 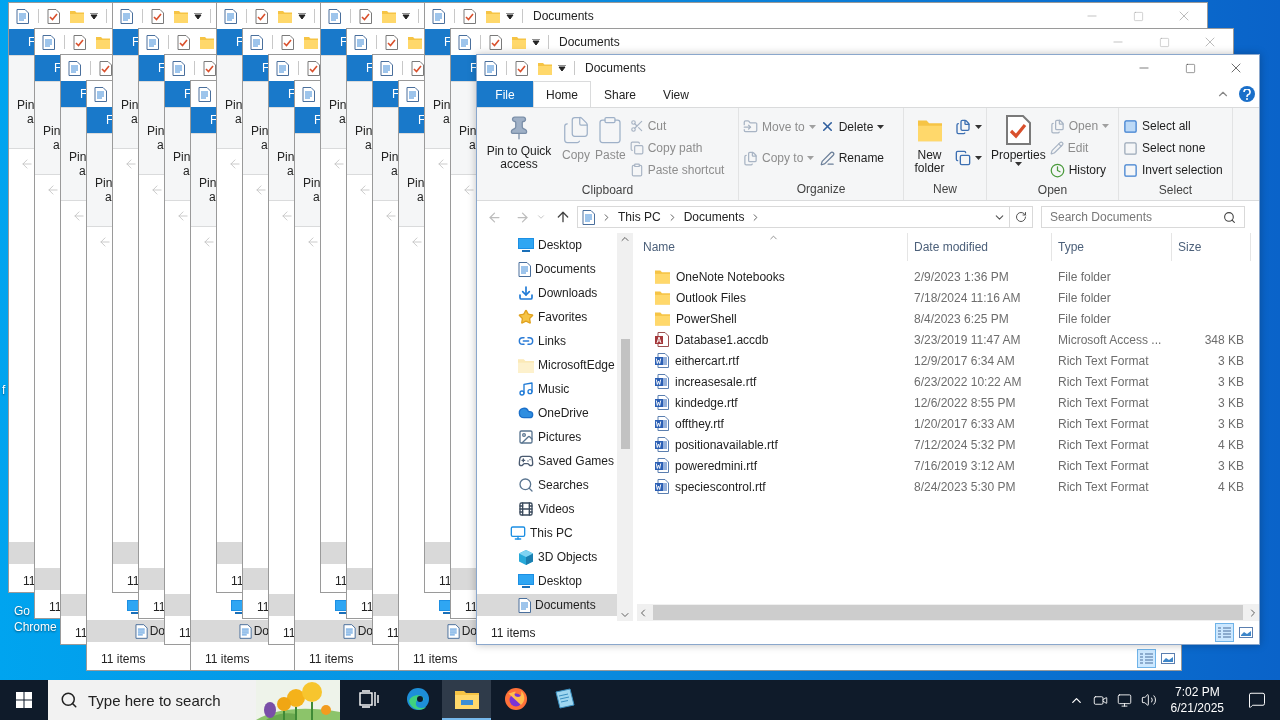 What do you see at coordinates (948, 381) in the screenshot?
I see `file-row: increasesale.rtf 6/23/2022 10:22 AM Rich Text Format 3 KB` at bounding box center [948, 381].